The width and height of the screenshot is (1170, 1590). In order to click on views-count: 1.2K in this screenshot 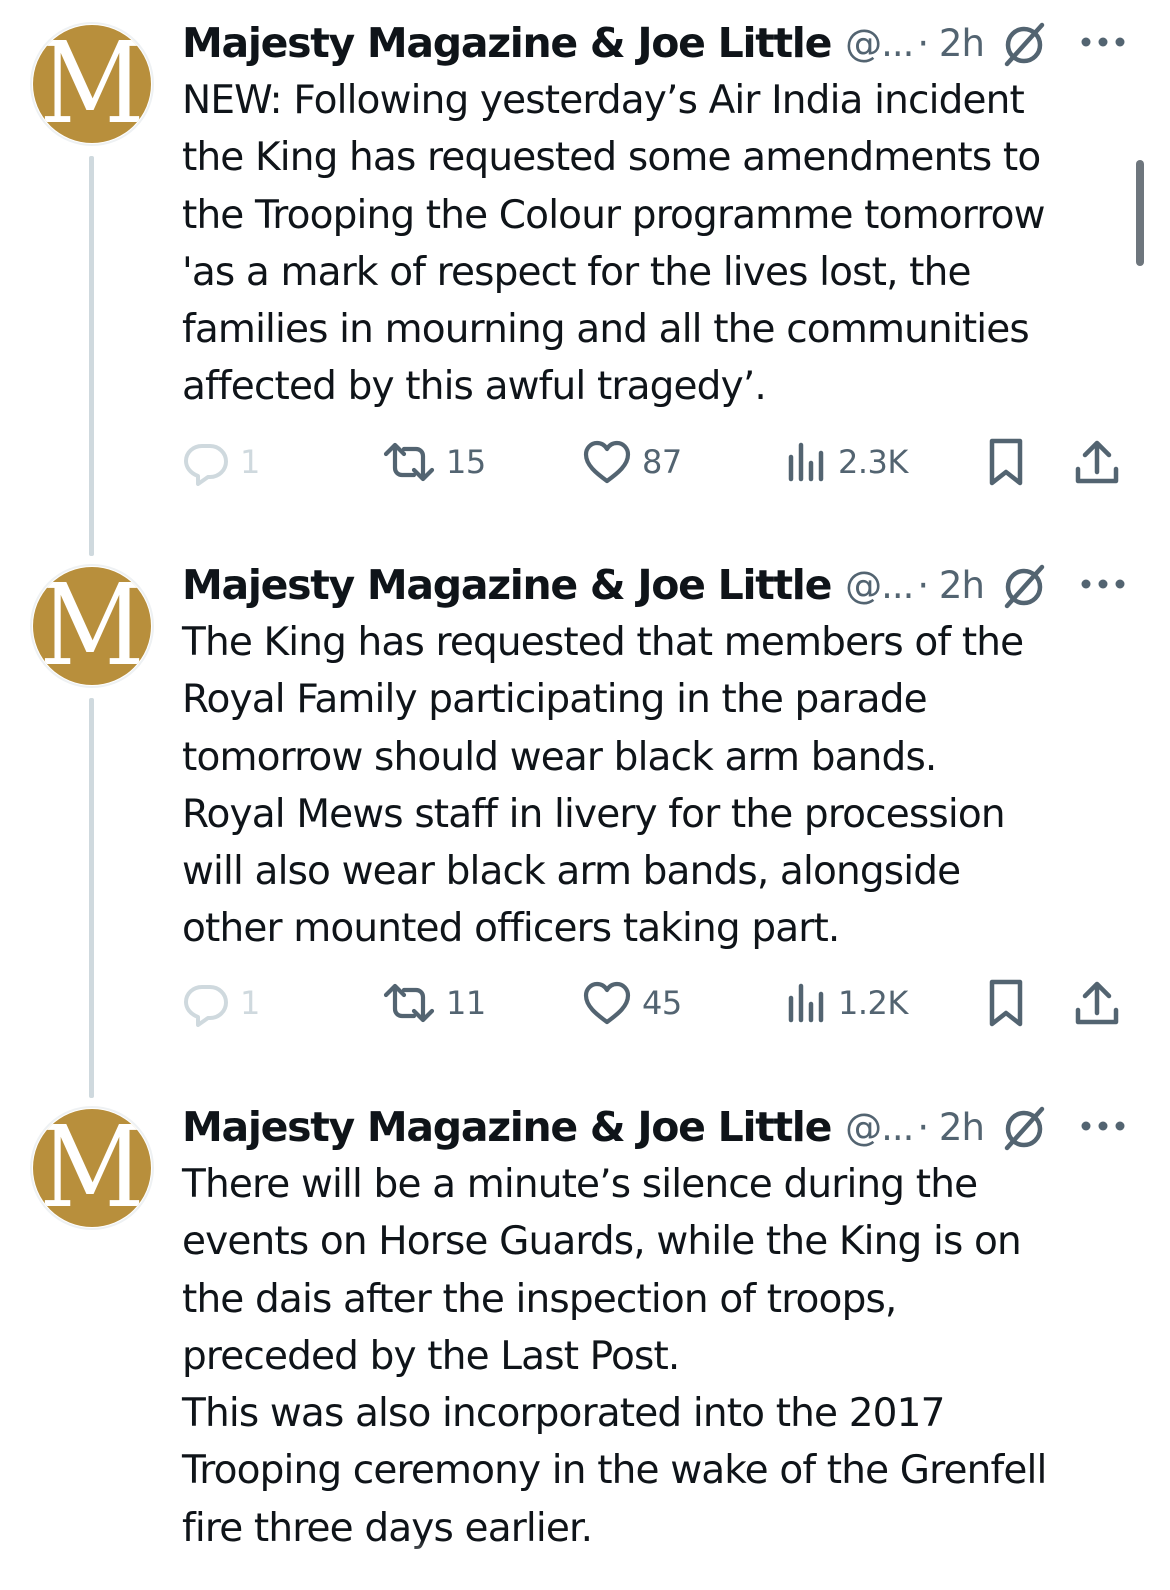, I will do `click(873, 1003)`.